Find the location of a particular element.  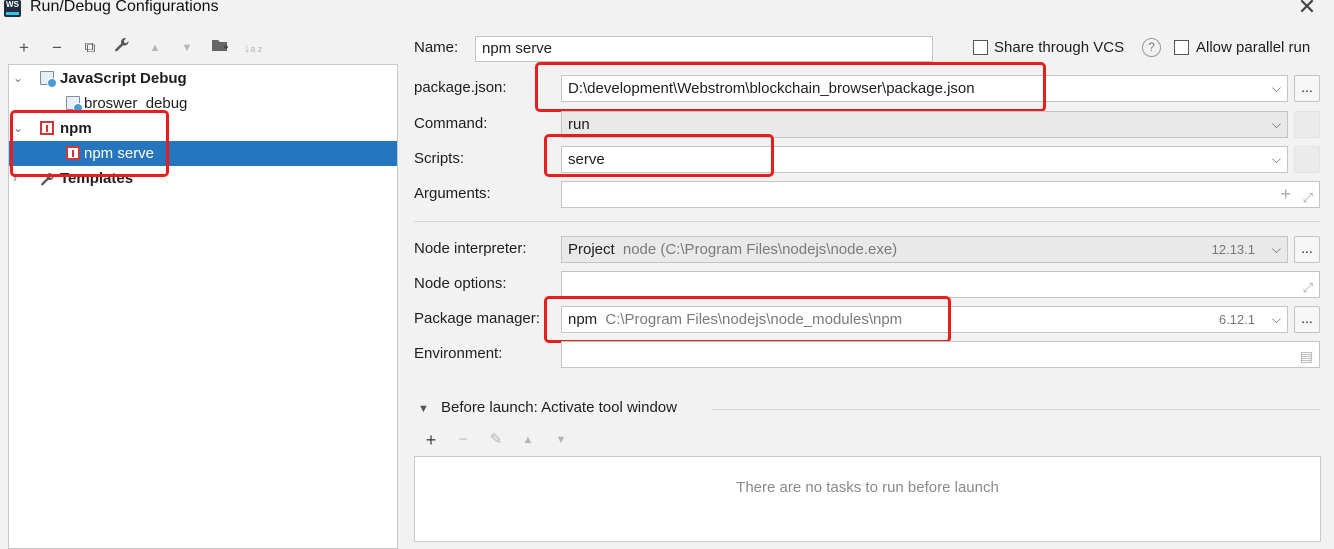

edit-defaults-button is located at coordinates (122, 48).